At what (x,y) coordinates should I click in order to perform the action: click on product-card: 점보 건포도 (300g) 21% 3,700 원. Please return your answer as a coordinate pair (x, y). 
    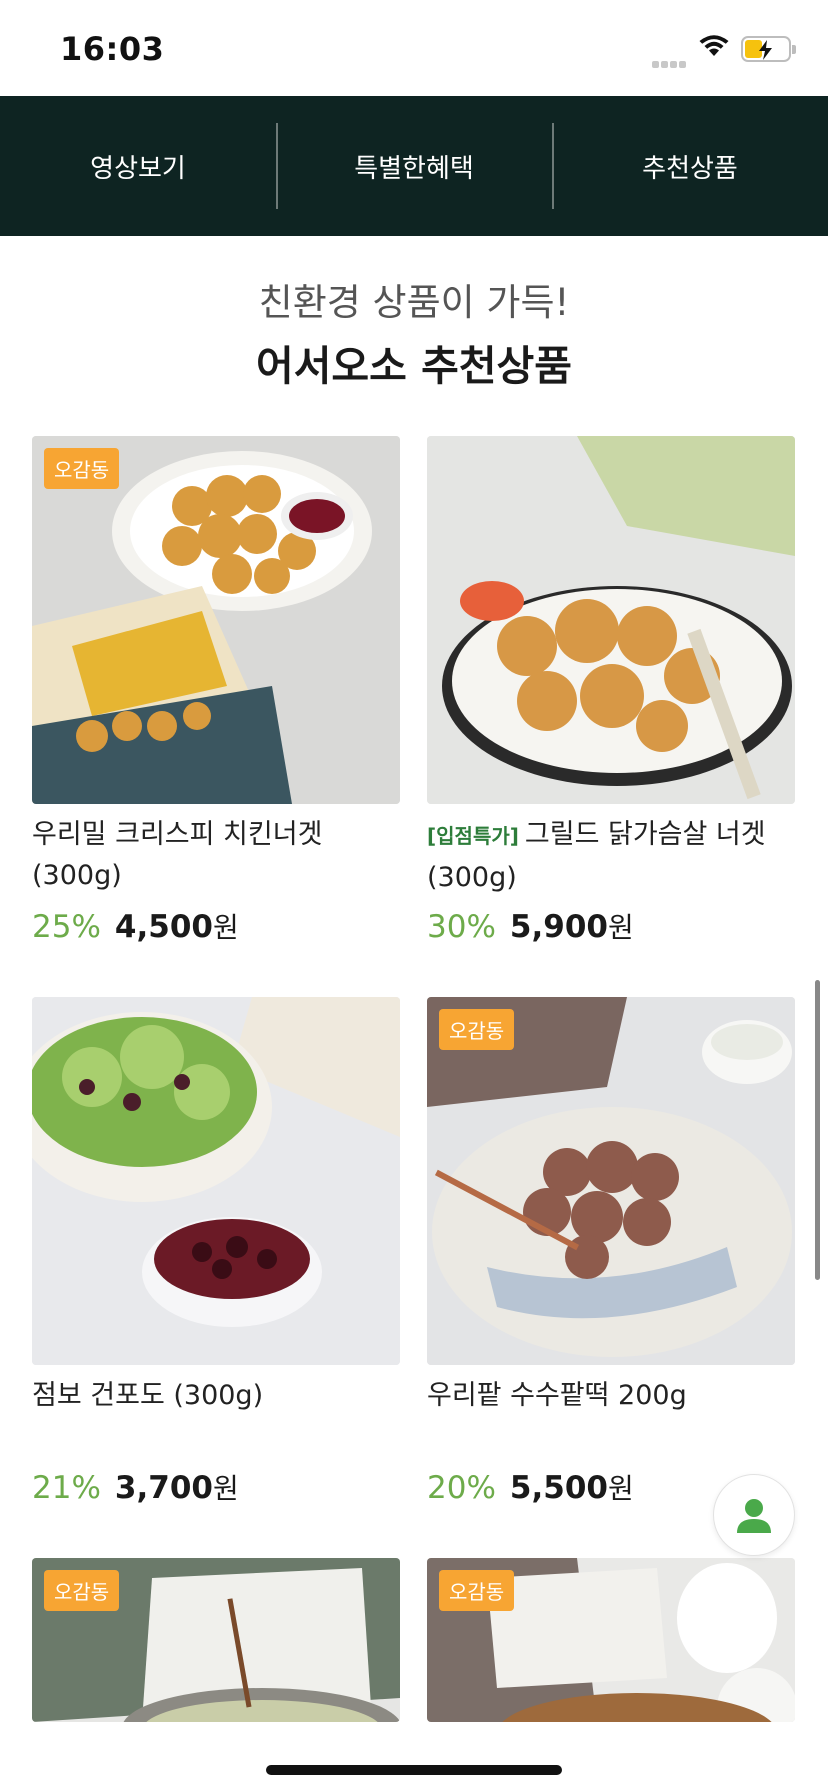
    Looking at the image, I should click on (216, 1252).